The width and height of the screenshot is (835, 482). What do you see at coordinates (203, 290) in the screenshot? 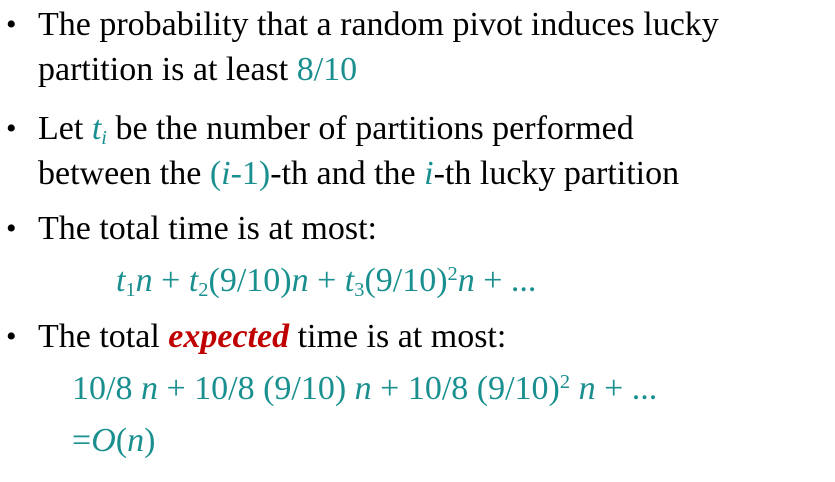
I see `subscript: 2` at bounding box center [203, 290].